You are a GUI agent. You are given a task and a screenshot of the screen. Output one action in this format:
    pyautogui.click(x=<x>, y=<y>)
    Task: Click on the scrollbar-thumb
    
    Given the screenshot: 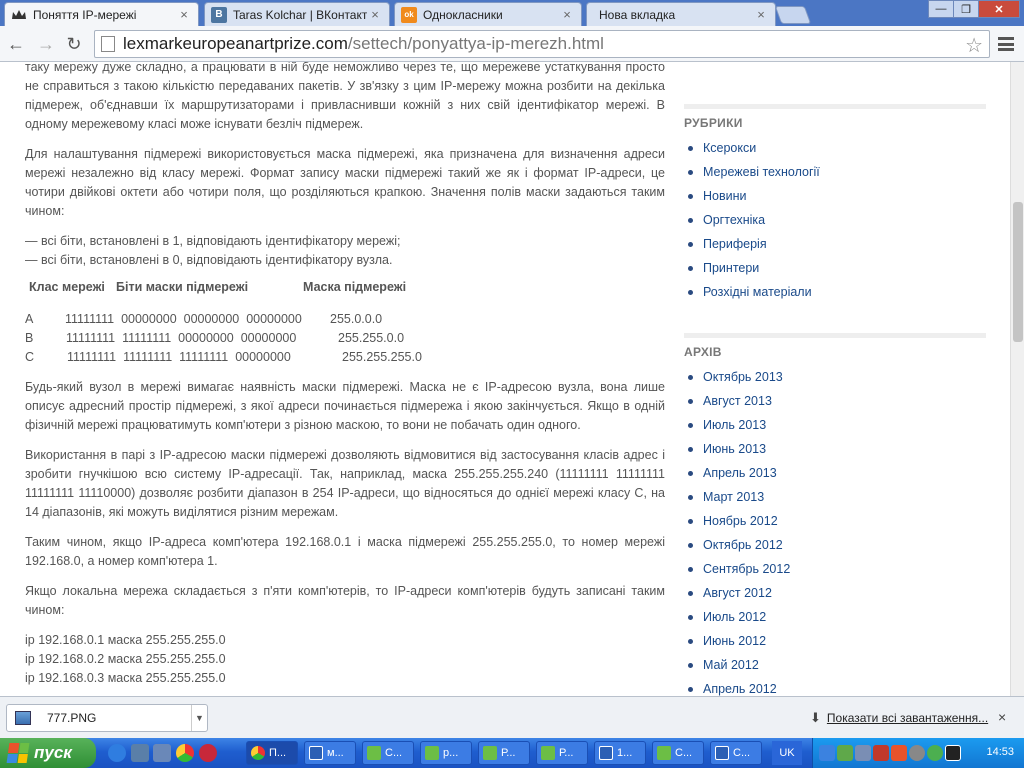 What is the action you would take?
    pyautogui.click(x=1018, y=272)
    